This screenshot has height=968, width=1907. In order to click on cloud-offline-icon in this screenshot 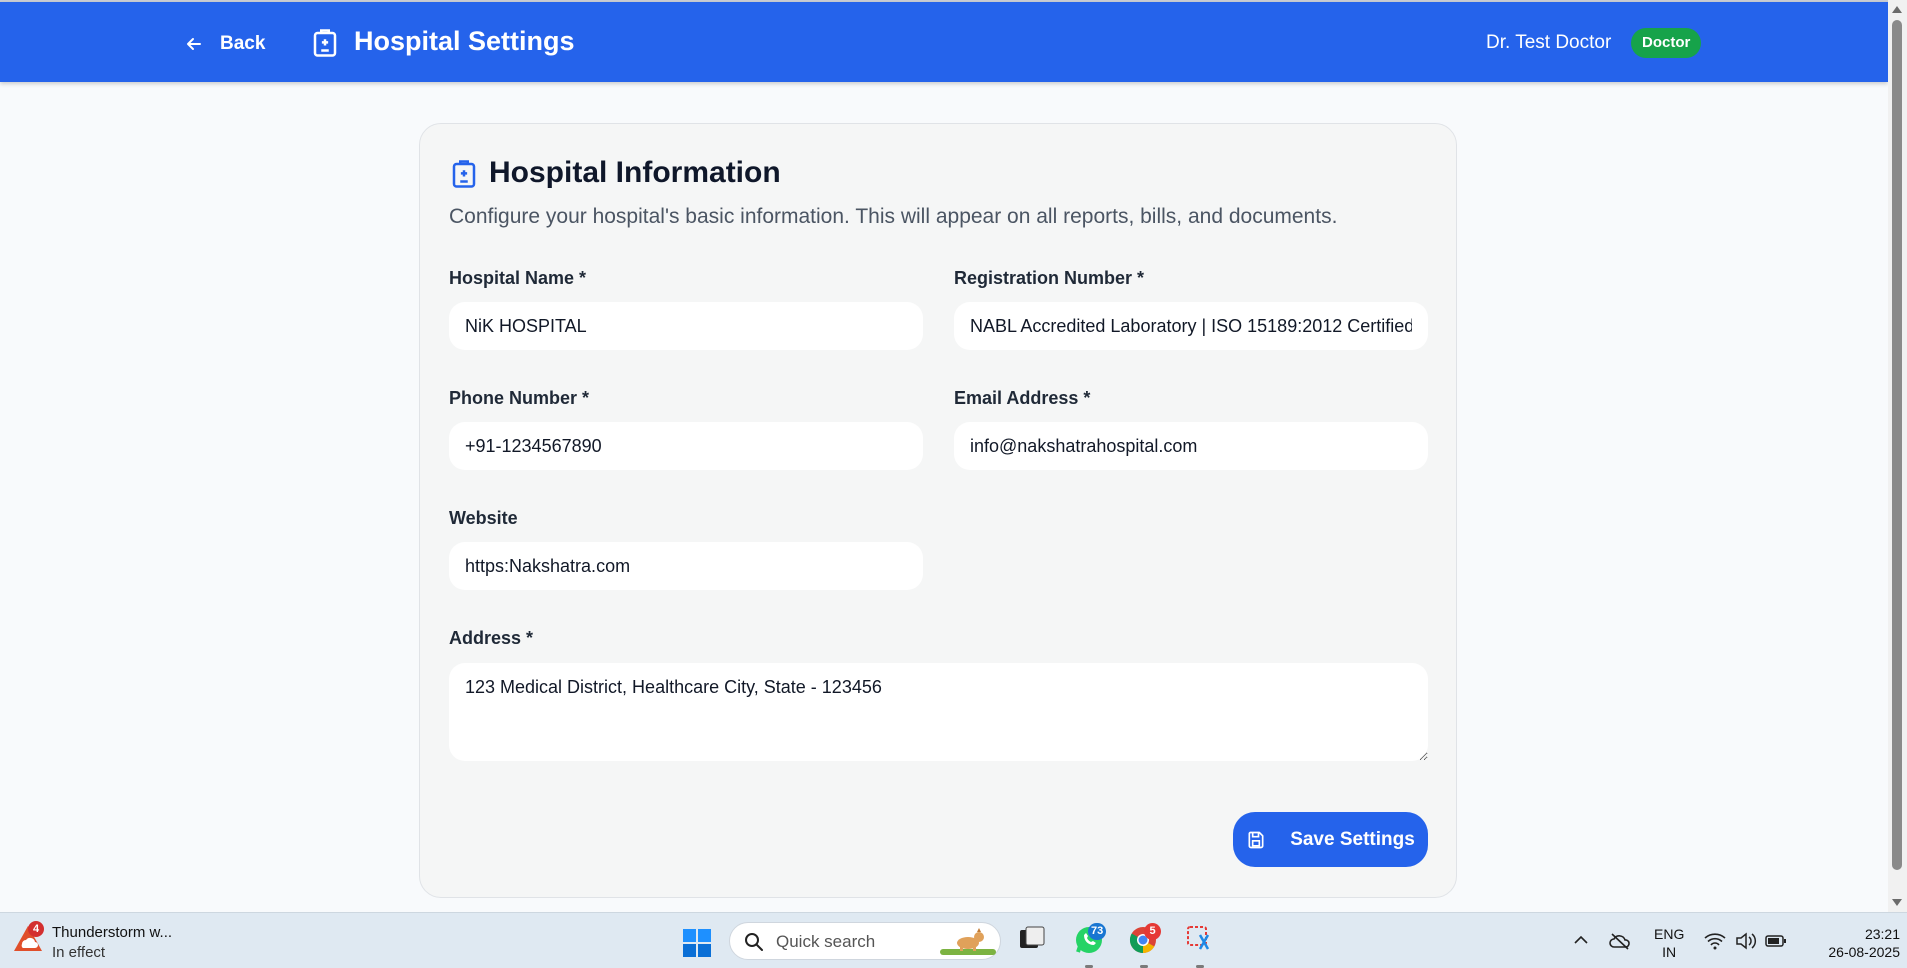, I will do `click(1620, 941)`.